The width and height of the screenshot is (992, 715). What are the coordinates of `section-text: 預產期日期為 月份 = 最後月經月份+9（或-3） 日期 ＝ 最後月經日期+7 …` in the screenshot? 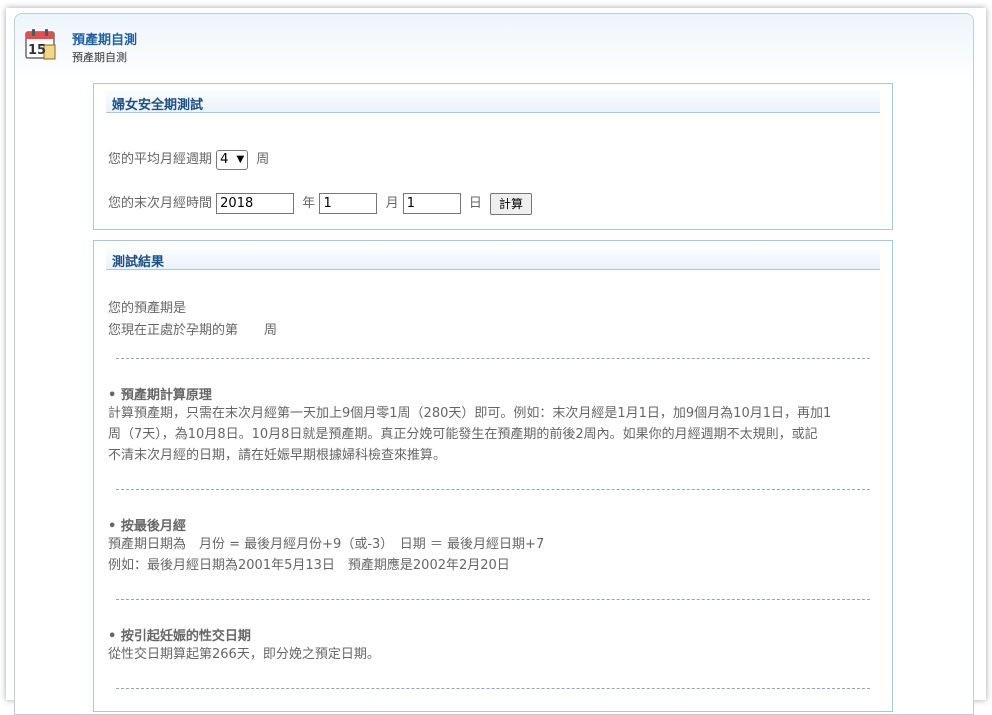 It's located at (492, 555).